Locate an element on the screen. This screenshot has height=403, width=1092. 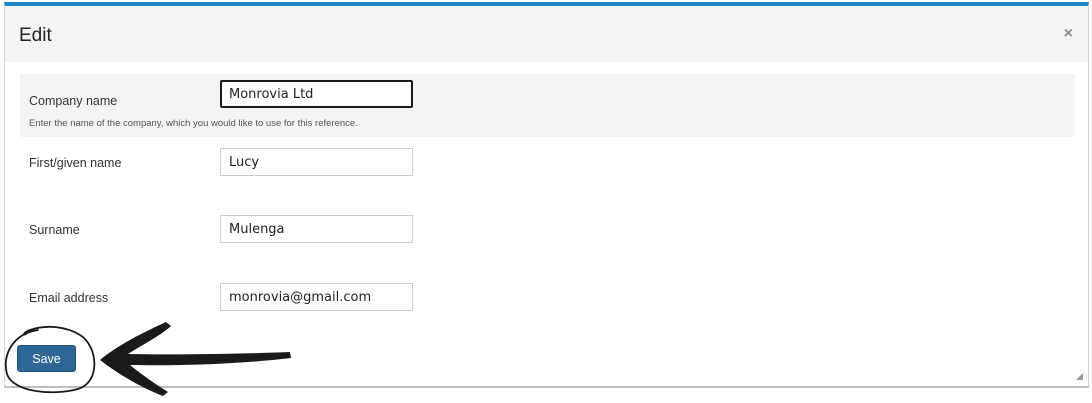
hand-drawn-arrow is located at coordinates (195, 359).